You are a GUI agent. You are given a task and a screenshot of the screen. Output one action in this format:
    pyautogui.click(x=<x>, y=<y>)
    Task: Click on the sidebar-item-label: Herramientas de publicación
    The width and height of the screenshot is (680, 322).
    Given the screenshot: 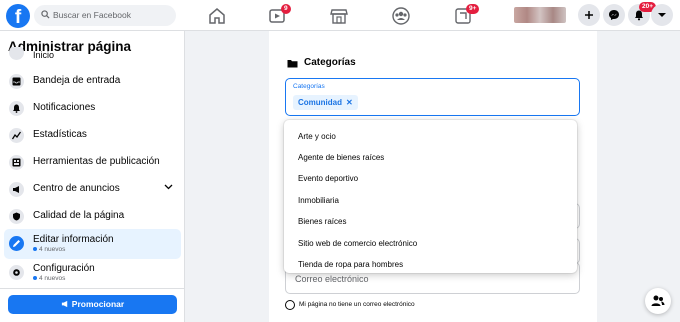 What is the action you would take?
    pyautogui.click(x=96, y=161)
    